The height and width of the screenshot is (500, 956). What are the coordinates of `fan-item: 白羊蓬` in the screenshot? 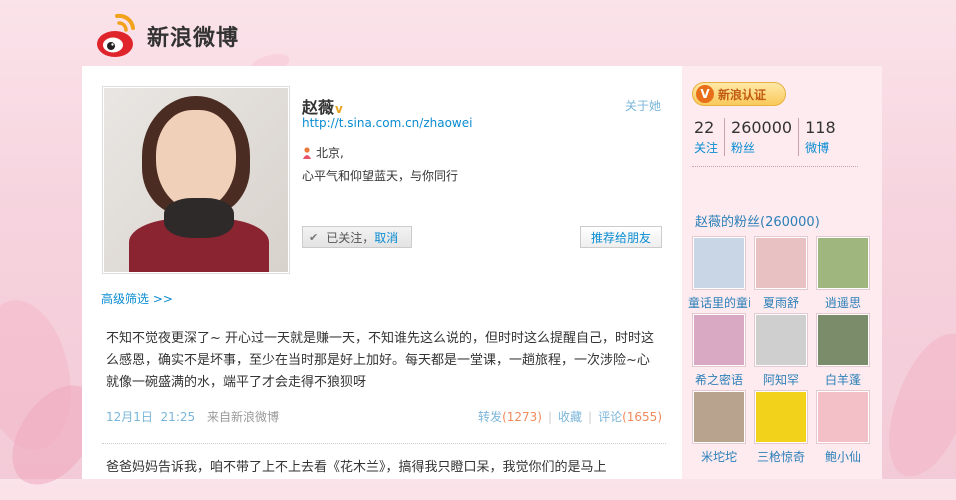 It's located at (843, 350).